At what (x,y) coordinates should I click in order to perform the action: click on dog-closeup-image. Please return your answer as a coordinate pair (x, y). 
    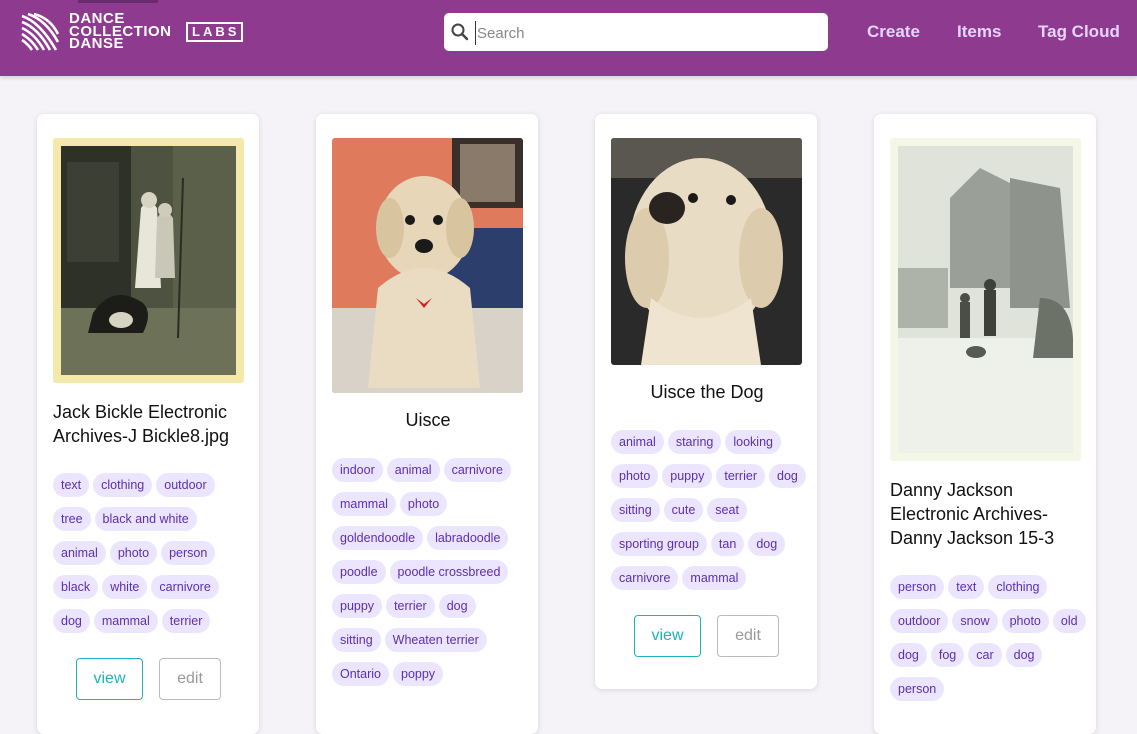
    Looking at the image, I should click on (706, 251).